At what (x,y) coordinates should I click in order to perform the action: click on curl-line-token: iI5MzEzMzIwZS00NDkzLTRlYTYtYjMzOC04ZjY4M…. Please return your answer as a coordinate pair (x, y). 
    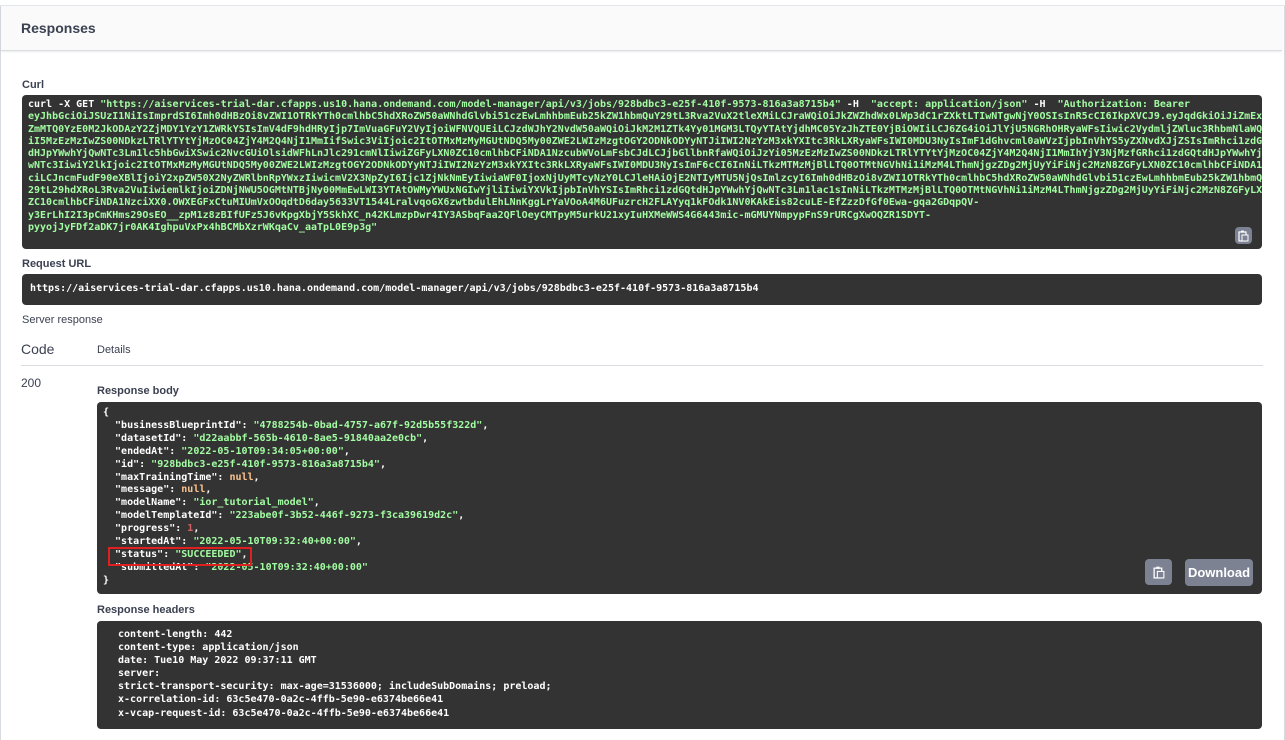
    Looking at the image, I should click on (645, 141).